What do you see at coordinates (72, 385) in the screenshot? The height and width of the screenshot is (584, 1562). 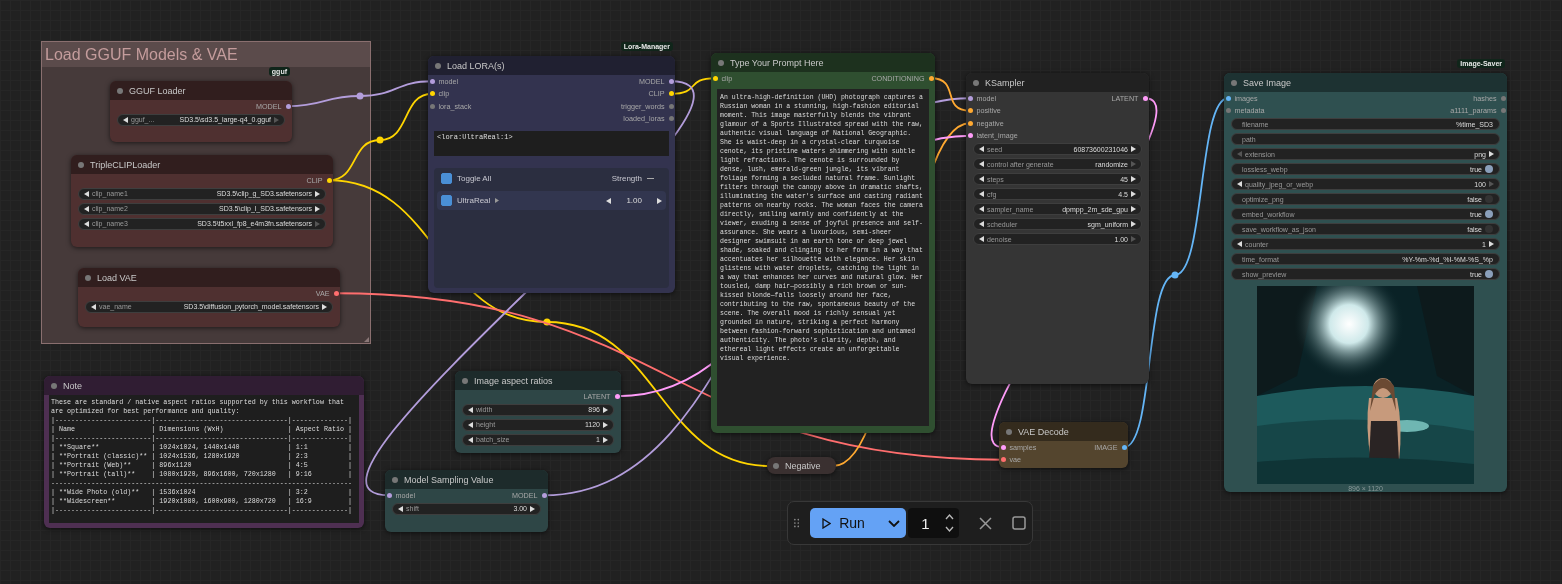 I see `node-title: Note` at bounding box center [72, 385].